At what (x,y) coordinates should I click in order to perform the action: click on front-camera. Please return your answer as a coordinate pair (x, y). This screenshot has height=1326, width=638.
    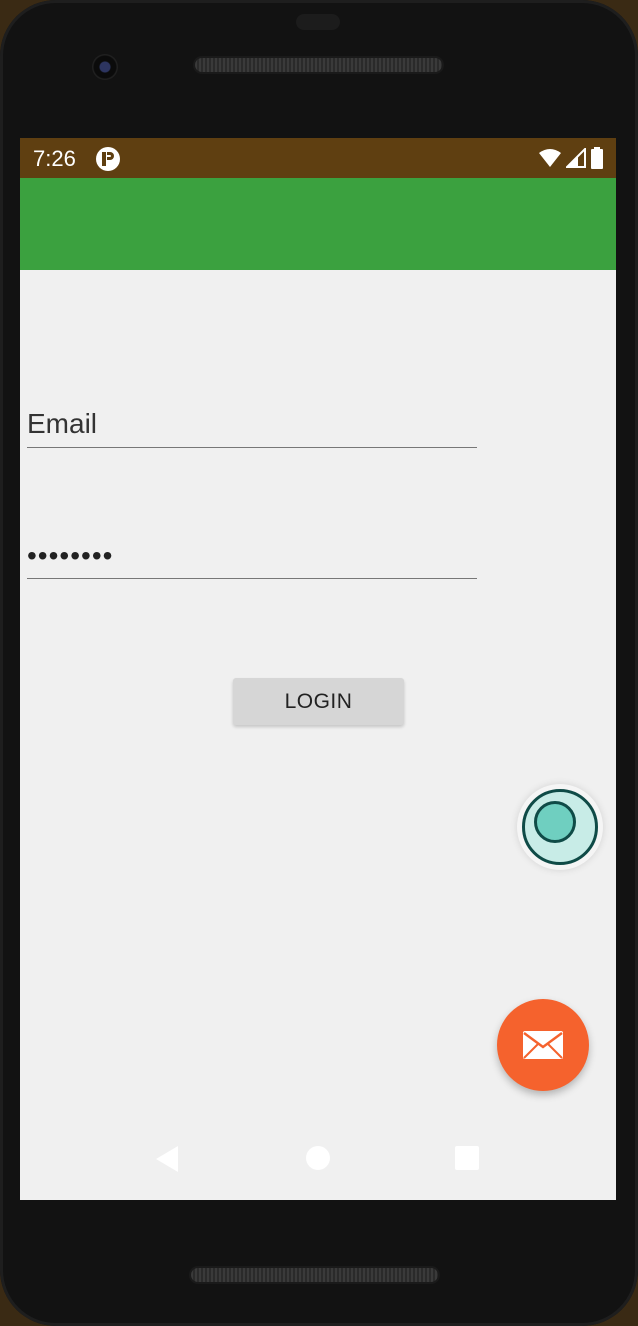
    Looking at the image, I should click on (105, 67).